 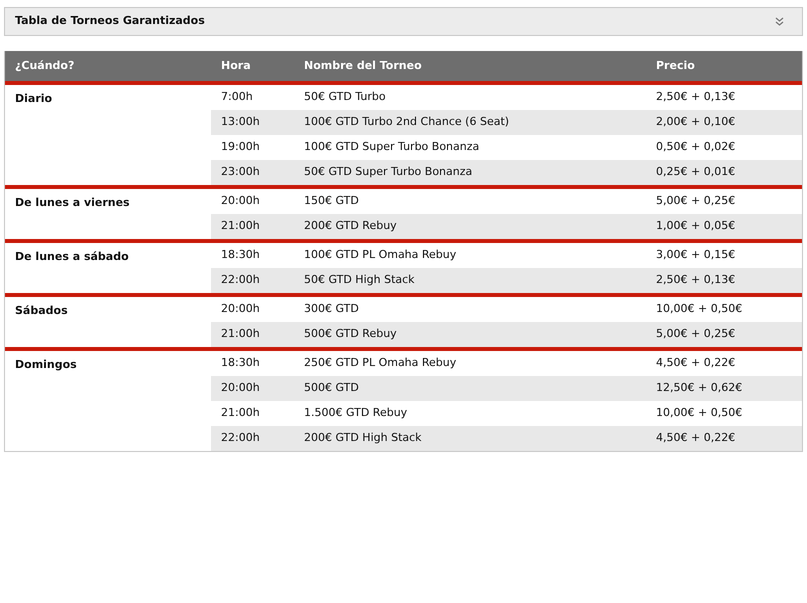 I want to click on tournament-name-cell-text: 200€ GTD High Stack, so click(x=363, y=438).